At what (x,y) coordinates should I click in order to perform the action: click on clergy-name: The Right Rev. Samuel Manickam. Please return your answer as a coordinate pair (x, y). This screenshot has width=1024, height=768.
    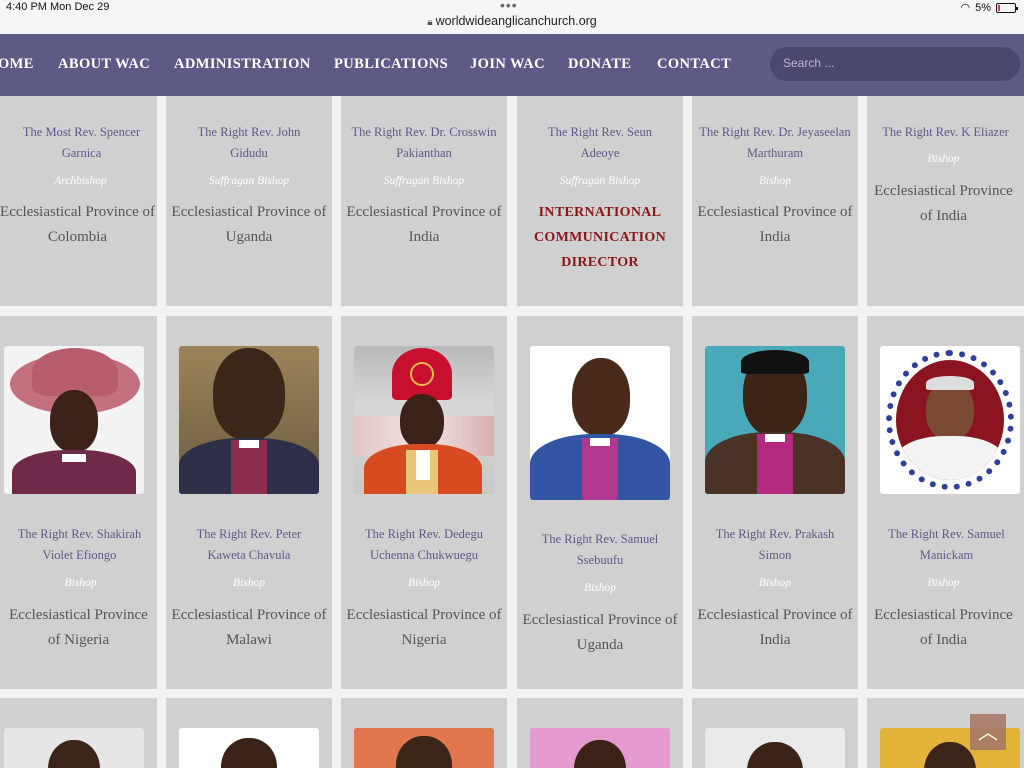
    Looking at the image, I should click on (946, 545).